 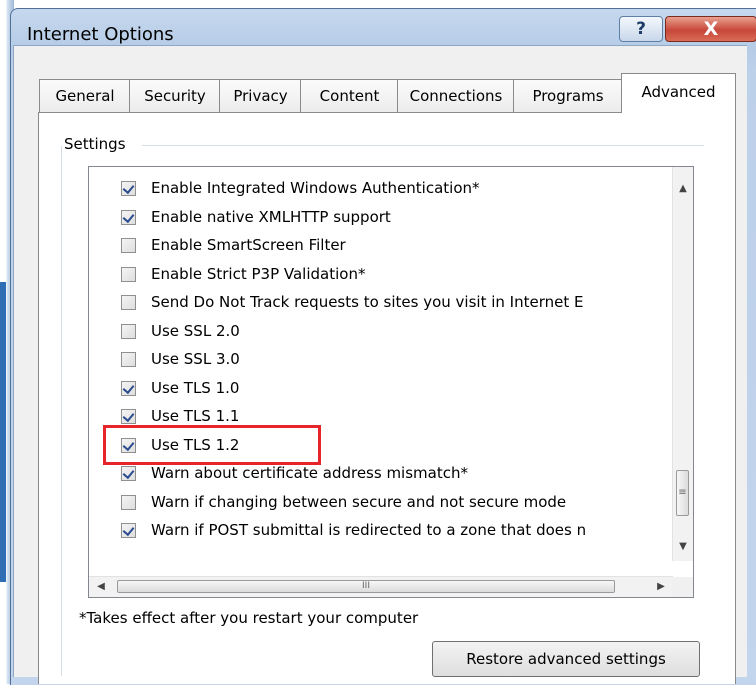 I want to click on horizontal-scroll-thumb: III, so click(x=366, y=586).